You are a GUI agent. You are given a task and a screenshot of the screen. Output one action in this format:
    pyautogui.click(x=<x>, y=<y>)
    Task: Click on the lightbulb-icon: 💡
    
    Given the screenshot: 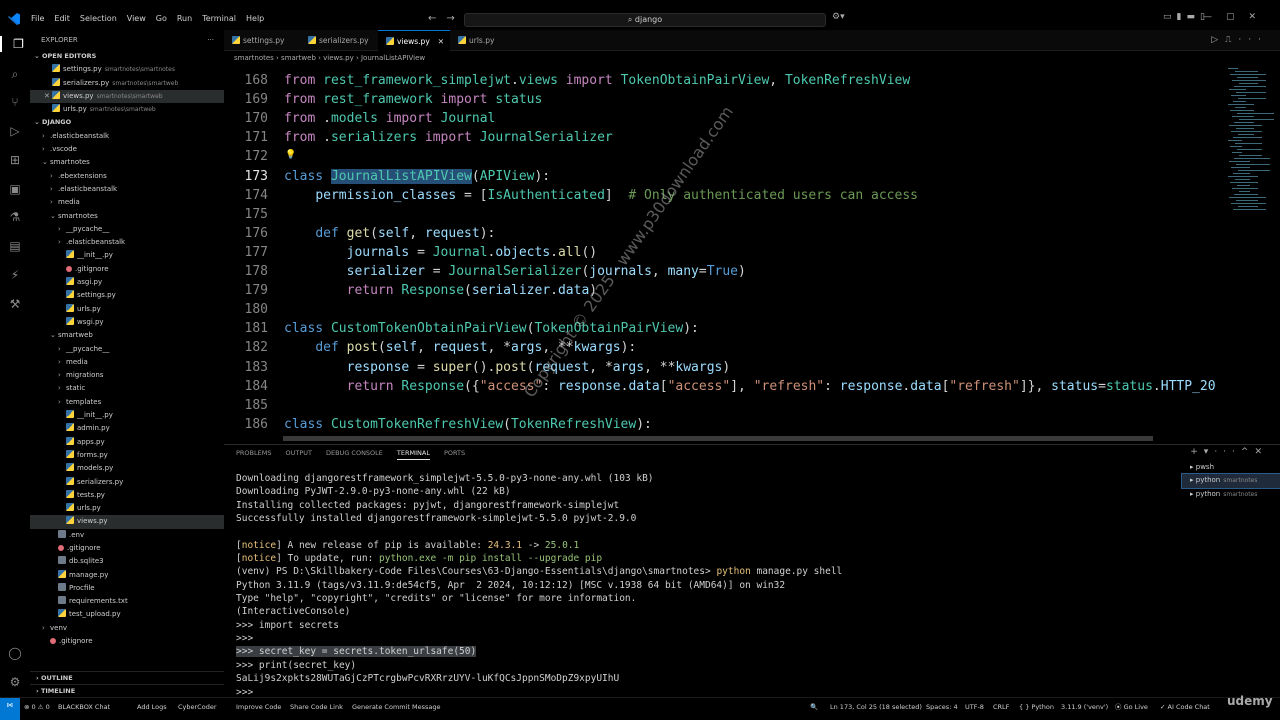 What is the action you would take?
    pyautogui.click(x=290, y=155)
    